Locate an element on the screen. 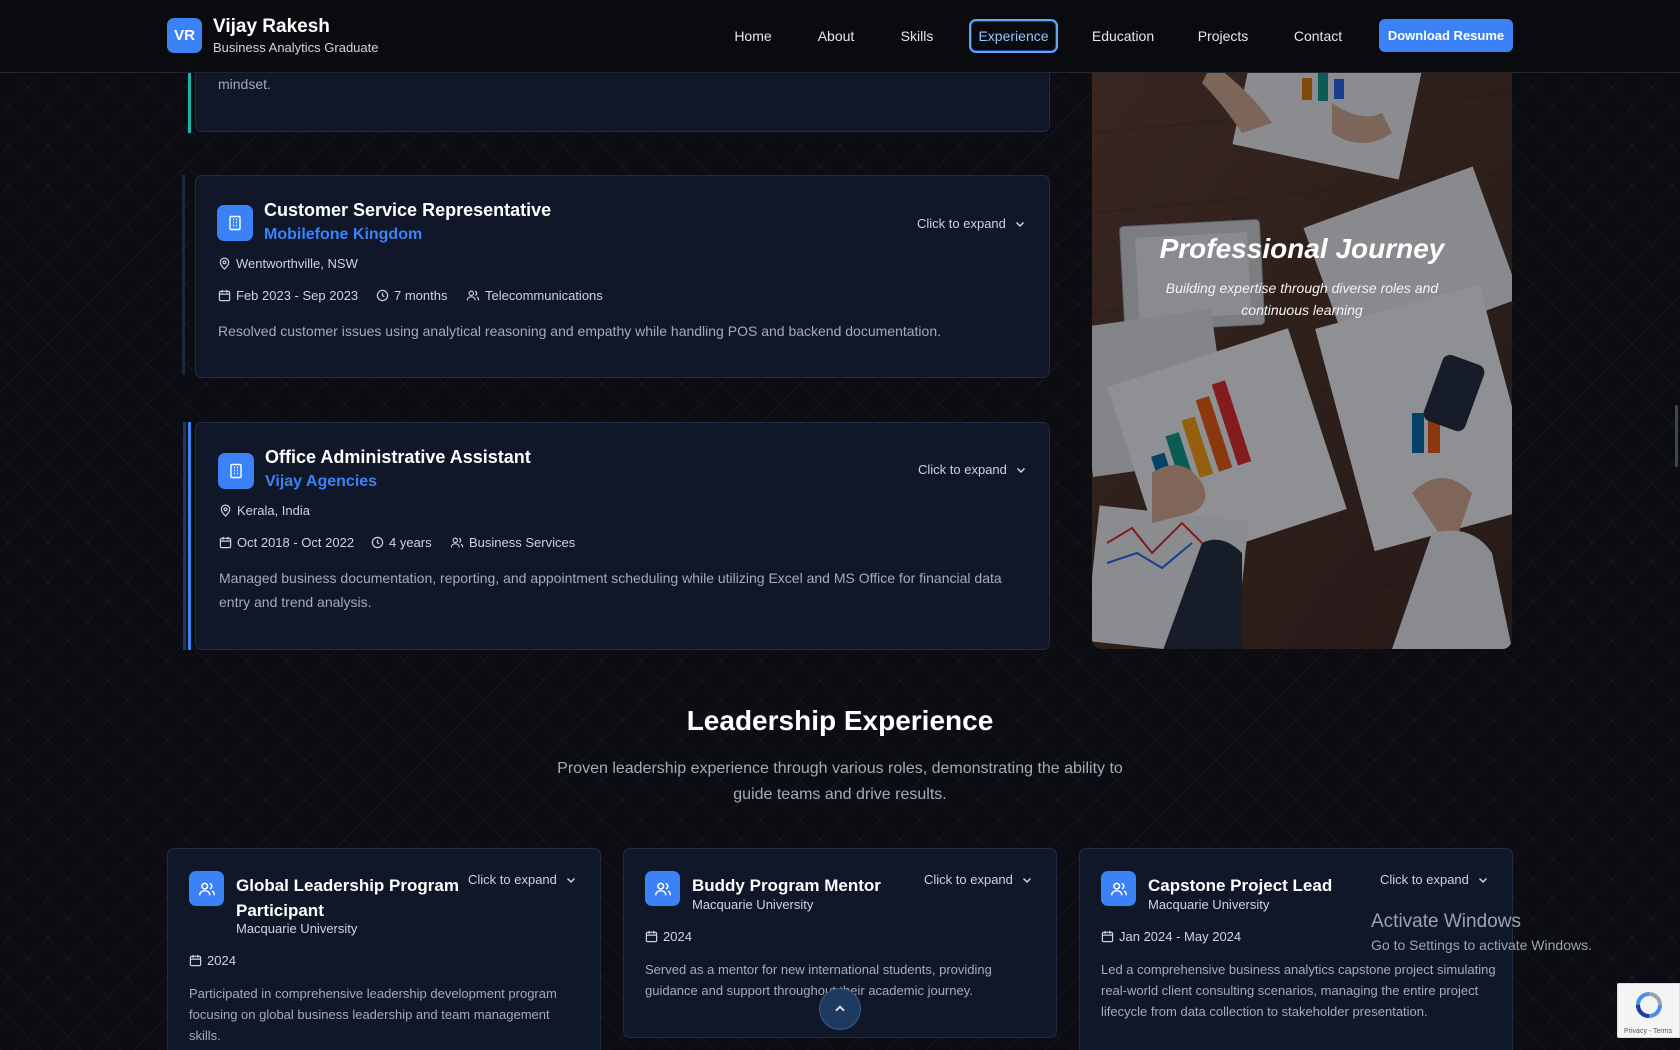 This screenshot has height=1050, width=1680. leadership-title: Buddy Program Mentor is located at coordinates (786, 885).